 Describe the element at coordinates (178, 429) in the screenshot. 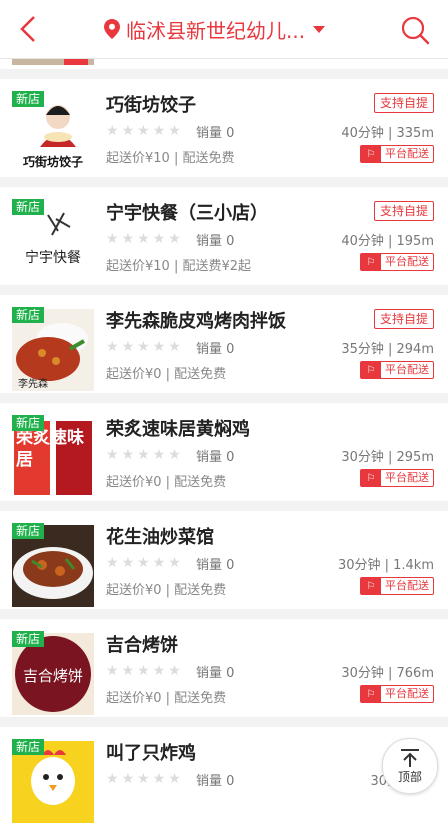

I see `shop-name: 荣炙速味居黄焖鸡` at that location.